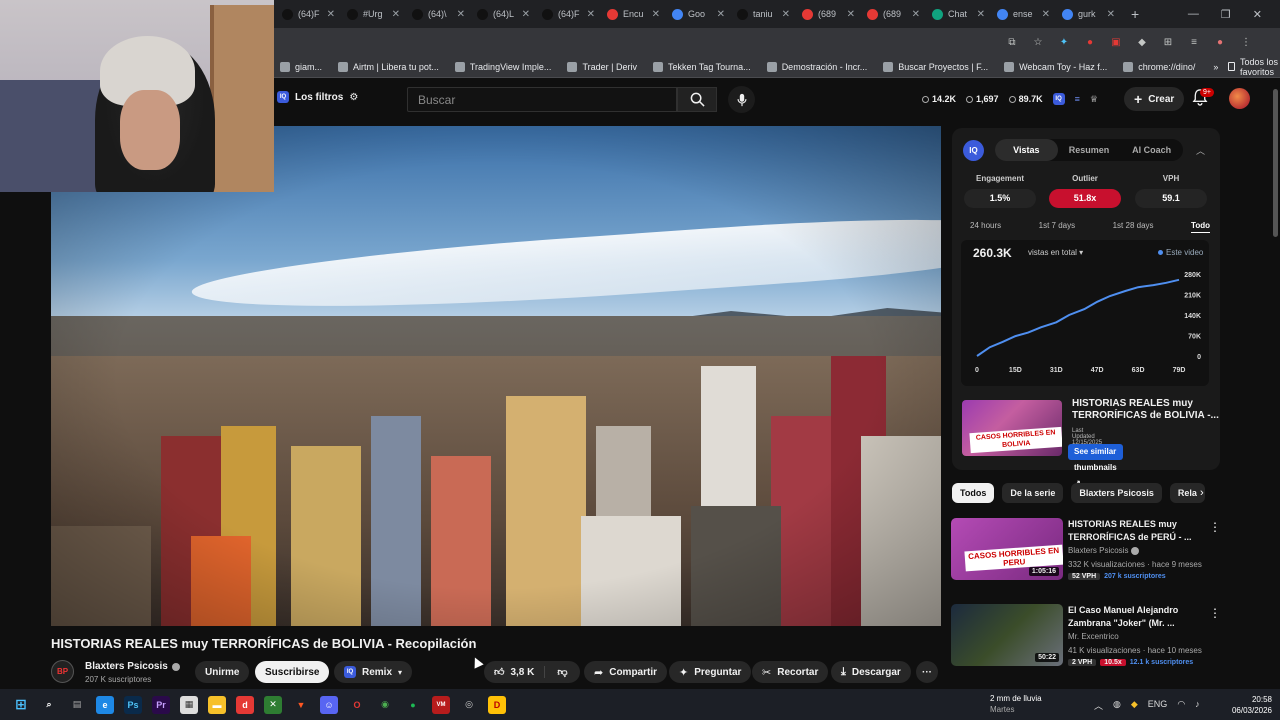 This screenshot has width=1280, height=720. Describe the element at coordinates (385, 705) in the screenshot. I see `chrome-icon: ◉` at that location.